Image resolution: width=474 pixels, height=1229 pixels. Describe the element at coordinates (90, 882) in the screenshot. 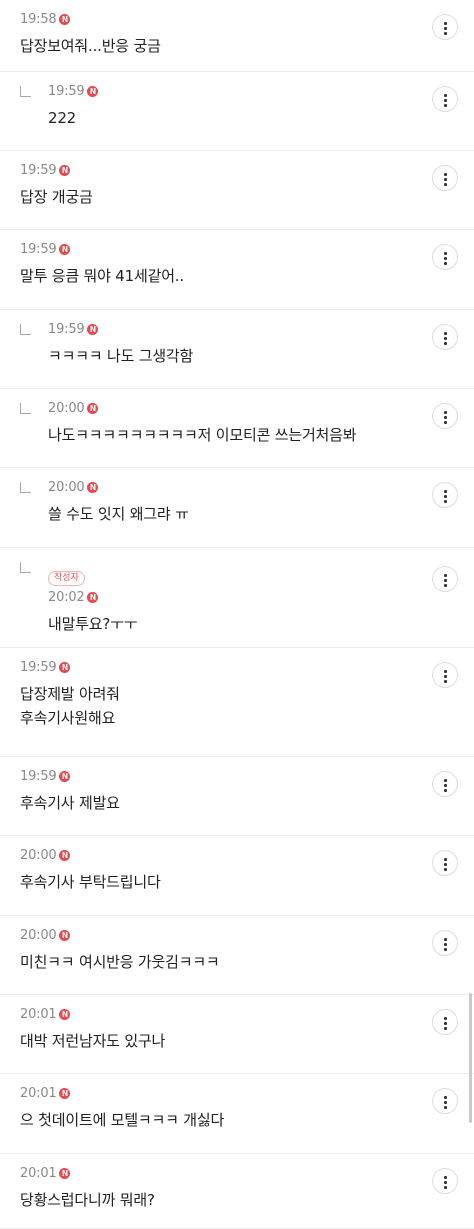

I see `comment-text: 후속기사 부탁드립니다` at that location.